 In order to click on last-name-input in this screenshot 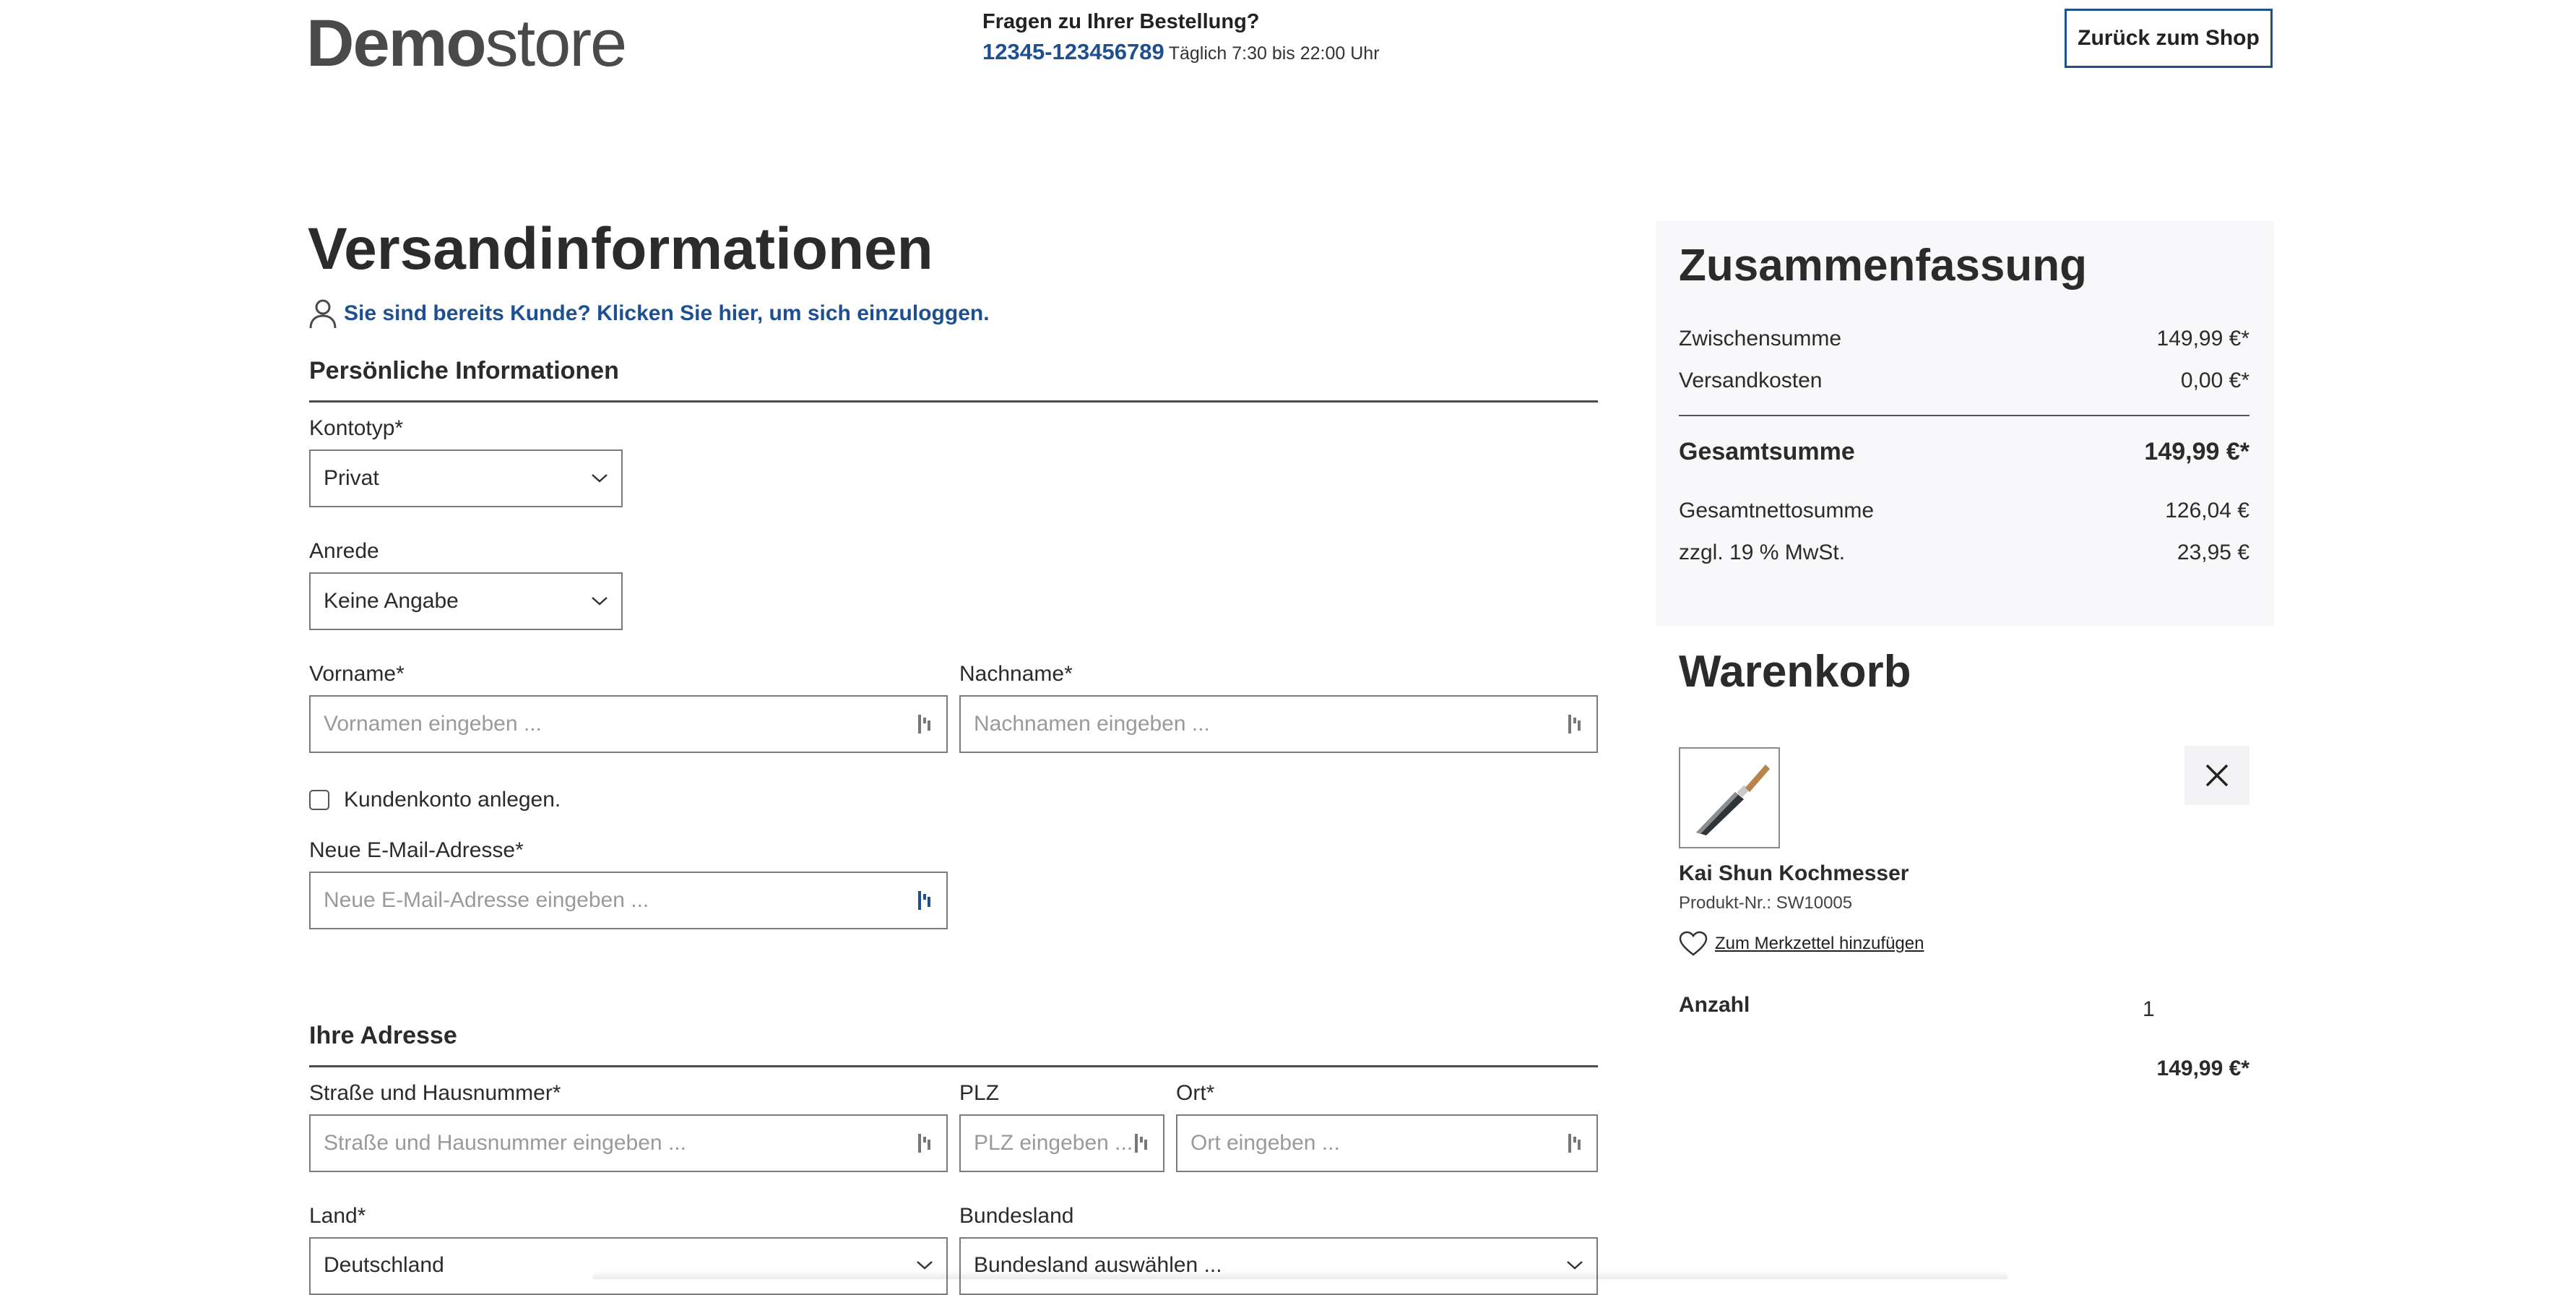, I will do `click(1270, 724)`.